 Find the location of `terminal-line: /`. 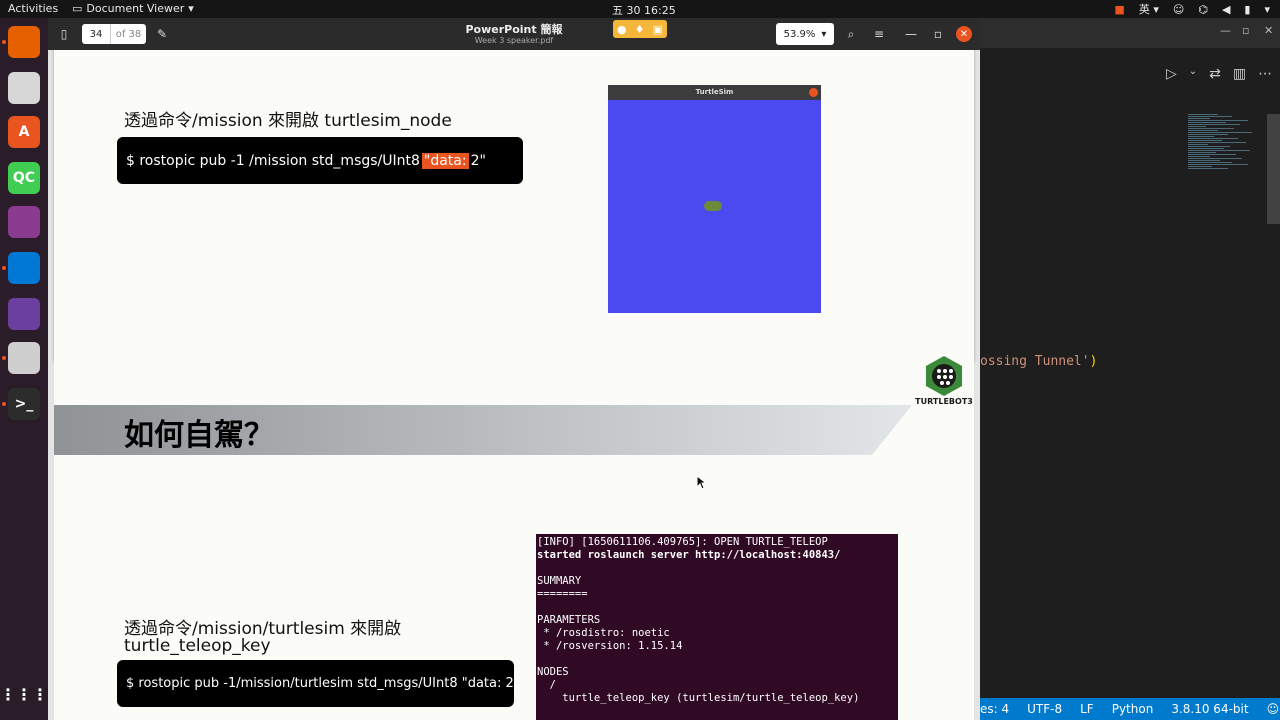

terminal-line: / is located at coordinates (546, 685).